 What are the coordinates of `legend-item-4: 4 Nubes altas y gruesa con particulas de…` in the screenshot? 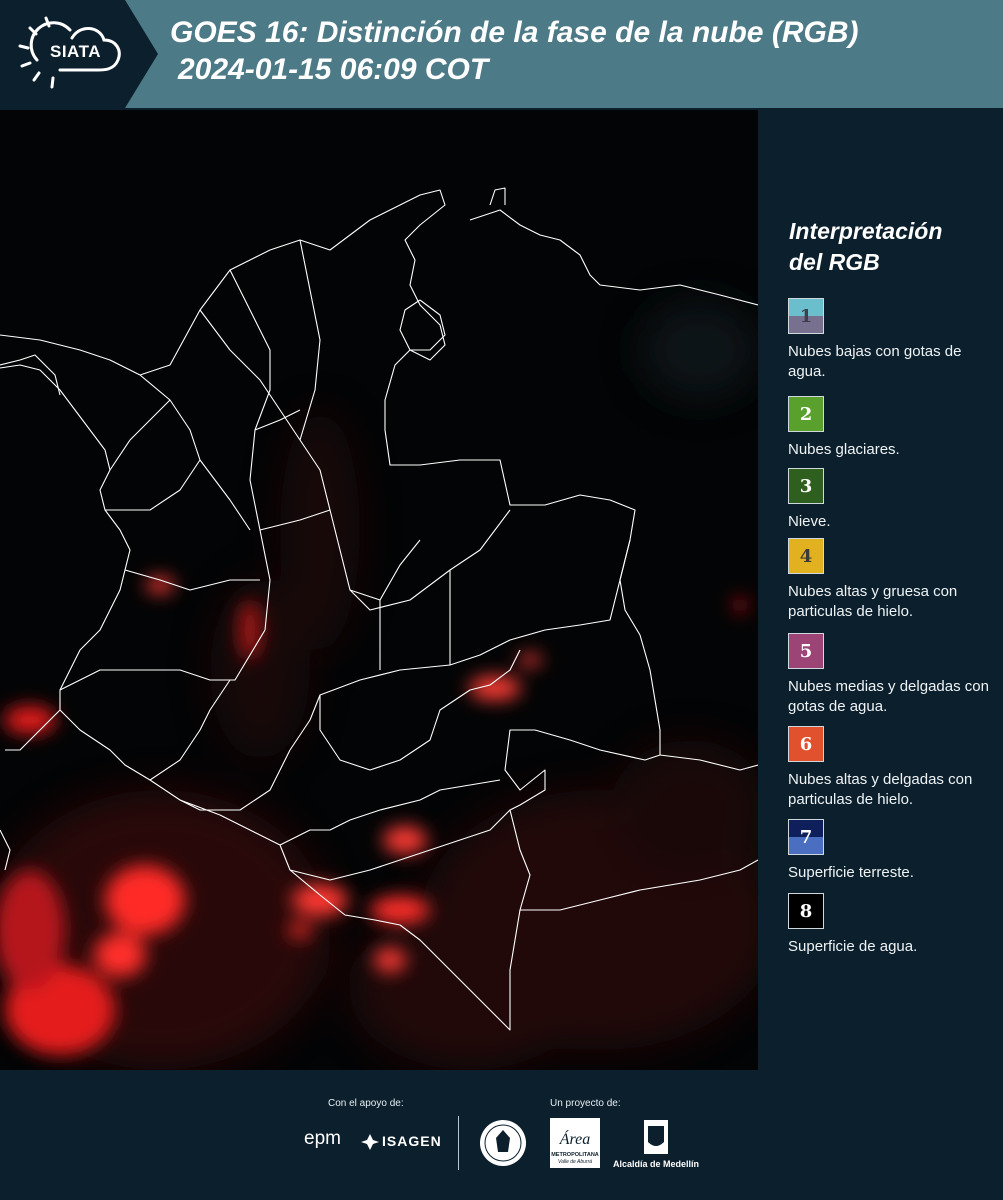 It's located at (895, 580).